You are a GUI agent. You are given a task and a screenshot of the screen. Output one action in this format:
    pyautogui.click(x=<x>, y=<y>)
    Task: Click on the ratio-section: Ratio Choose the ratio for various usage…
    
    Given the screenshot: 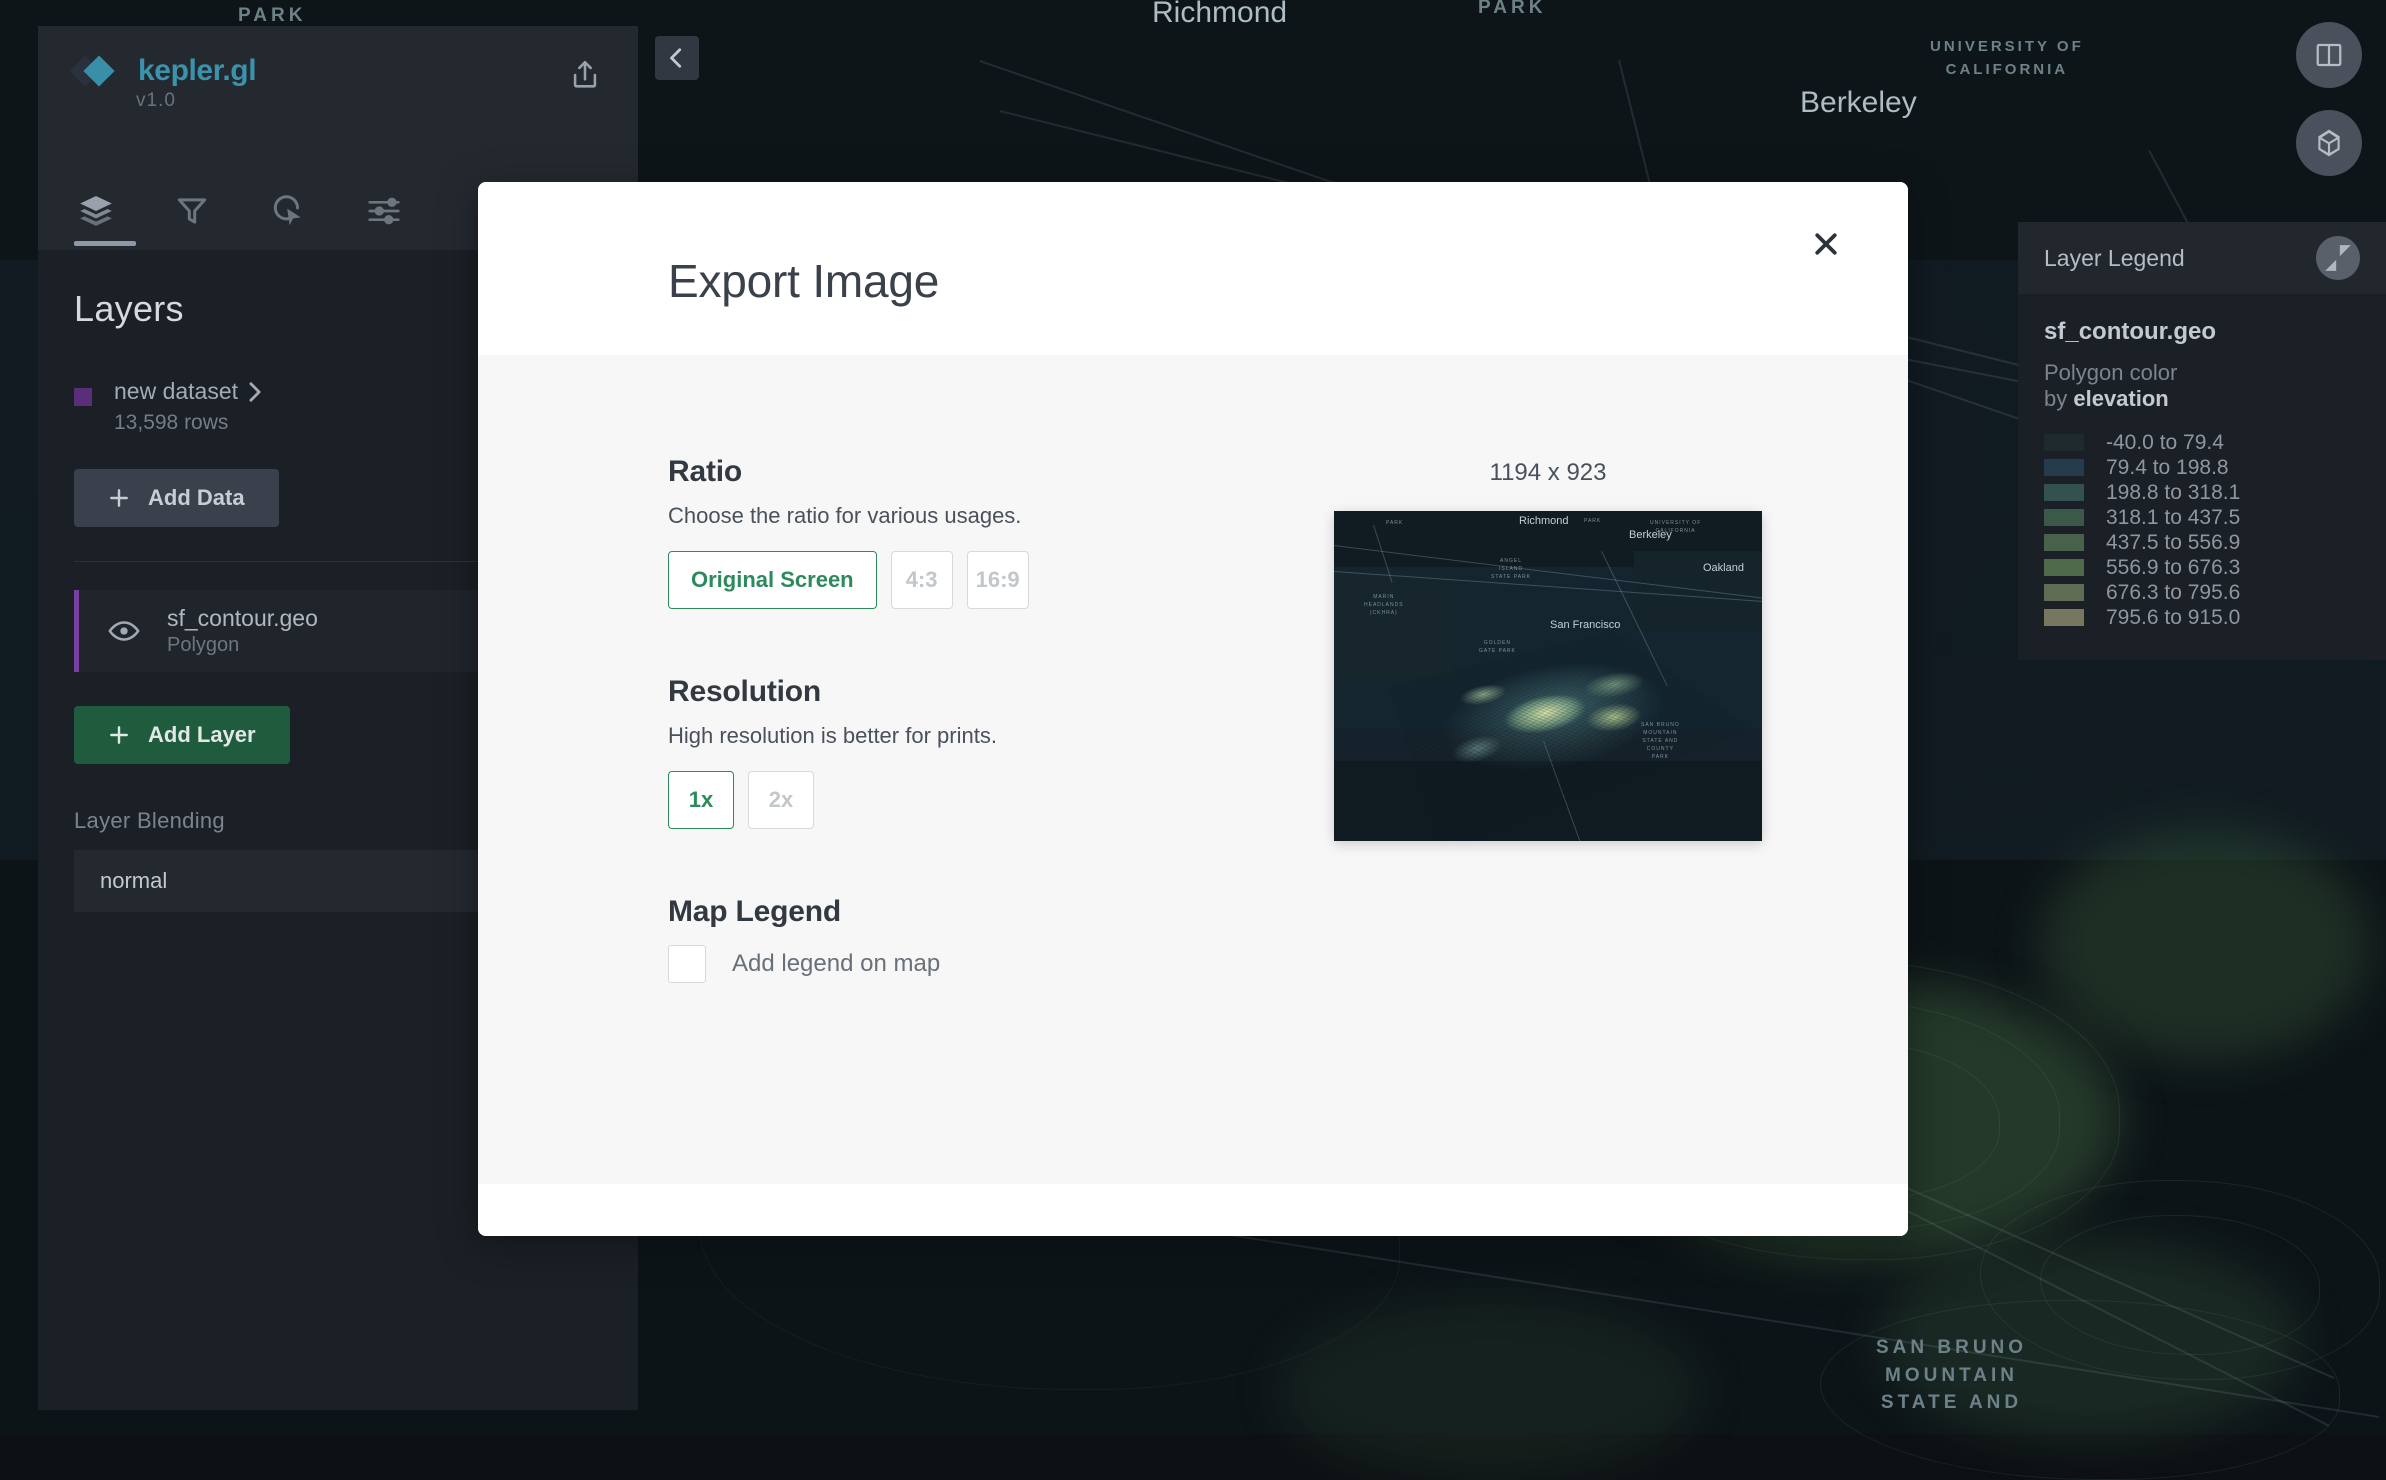 What is the action you would take?
    pyautogui.click(x=928, y=532)
    